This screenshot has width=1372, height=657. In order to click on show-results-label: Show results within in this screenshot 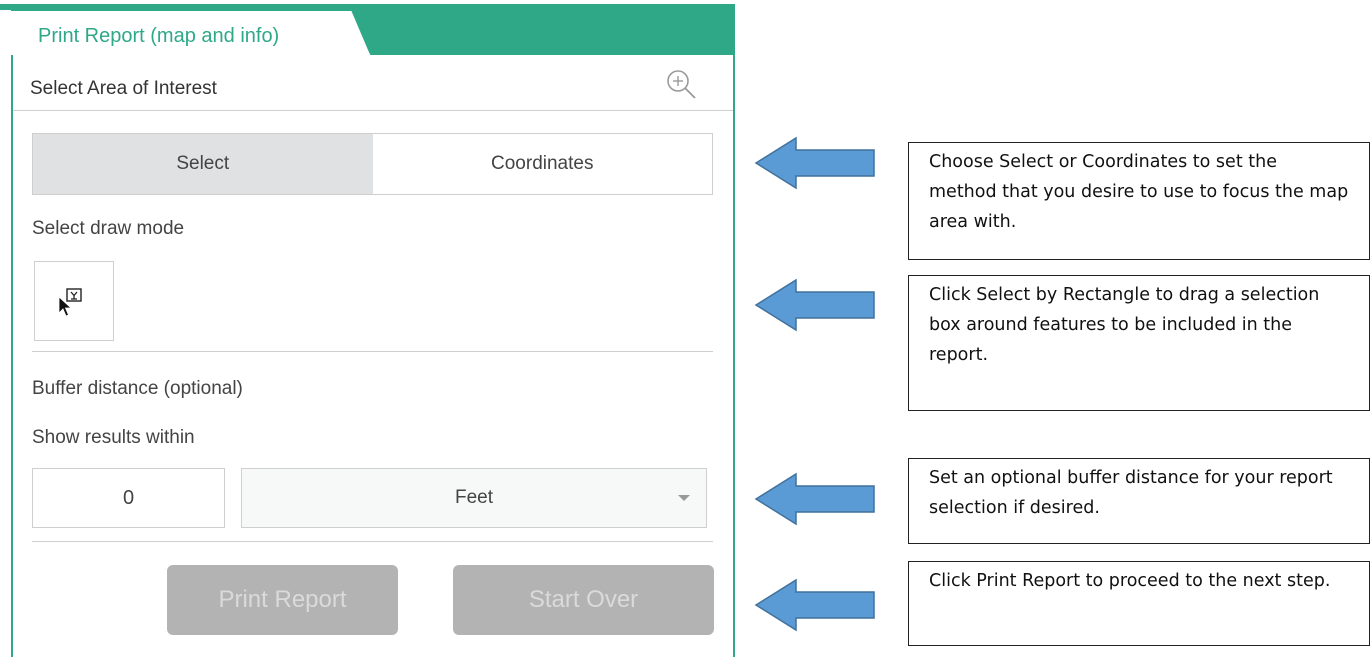, I will do `click(113, 437)`.